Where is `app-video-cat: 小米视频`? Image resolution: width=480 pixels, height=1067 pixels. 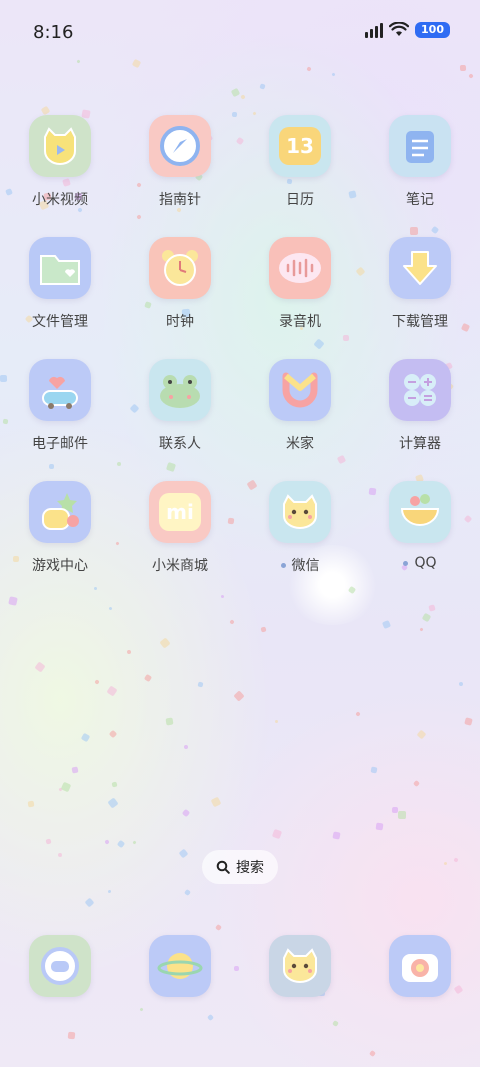
app-video-cat: 小米视频 is located at coordinates (60, 176).